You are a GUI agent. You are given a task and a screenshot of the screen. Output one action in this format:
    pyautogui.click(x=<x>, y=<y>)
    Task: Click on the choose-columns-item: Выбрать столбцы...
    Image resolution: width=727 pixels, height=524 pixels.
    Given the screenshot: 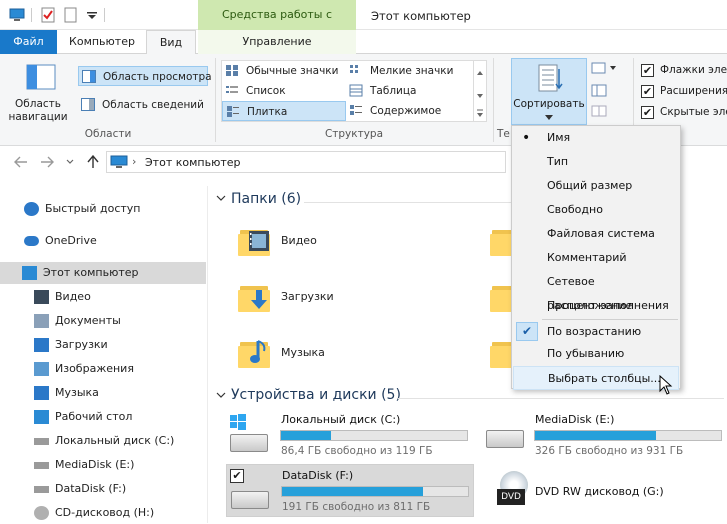 What is the action you would take?
    pyautogui.click(x=596, y=378)
    